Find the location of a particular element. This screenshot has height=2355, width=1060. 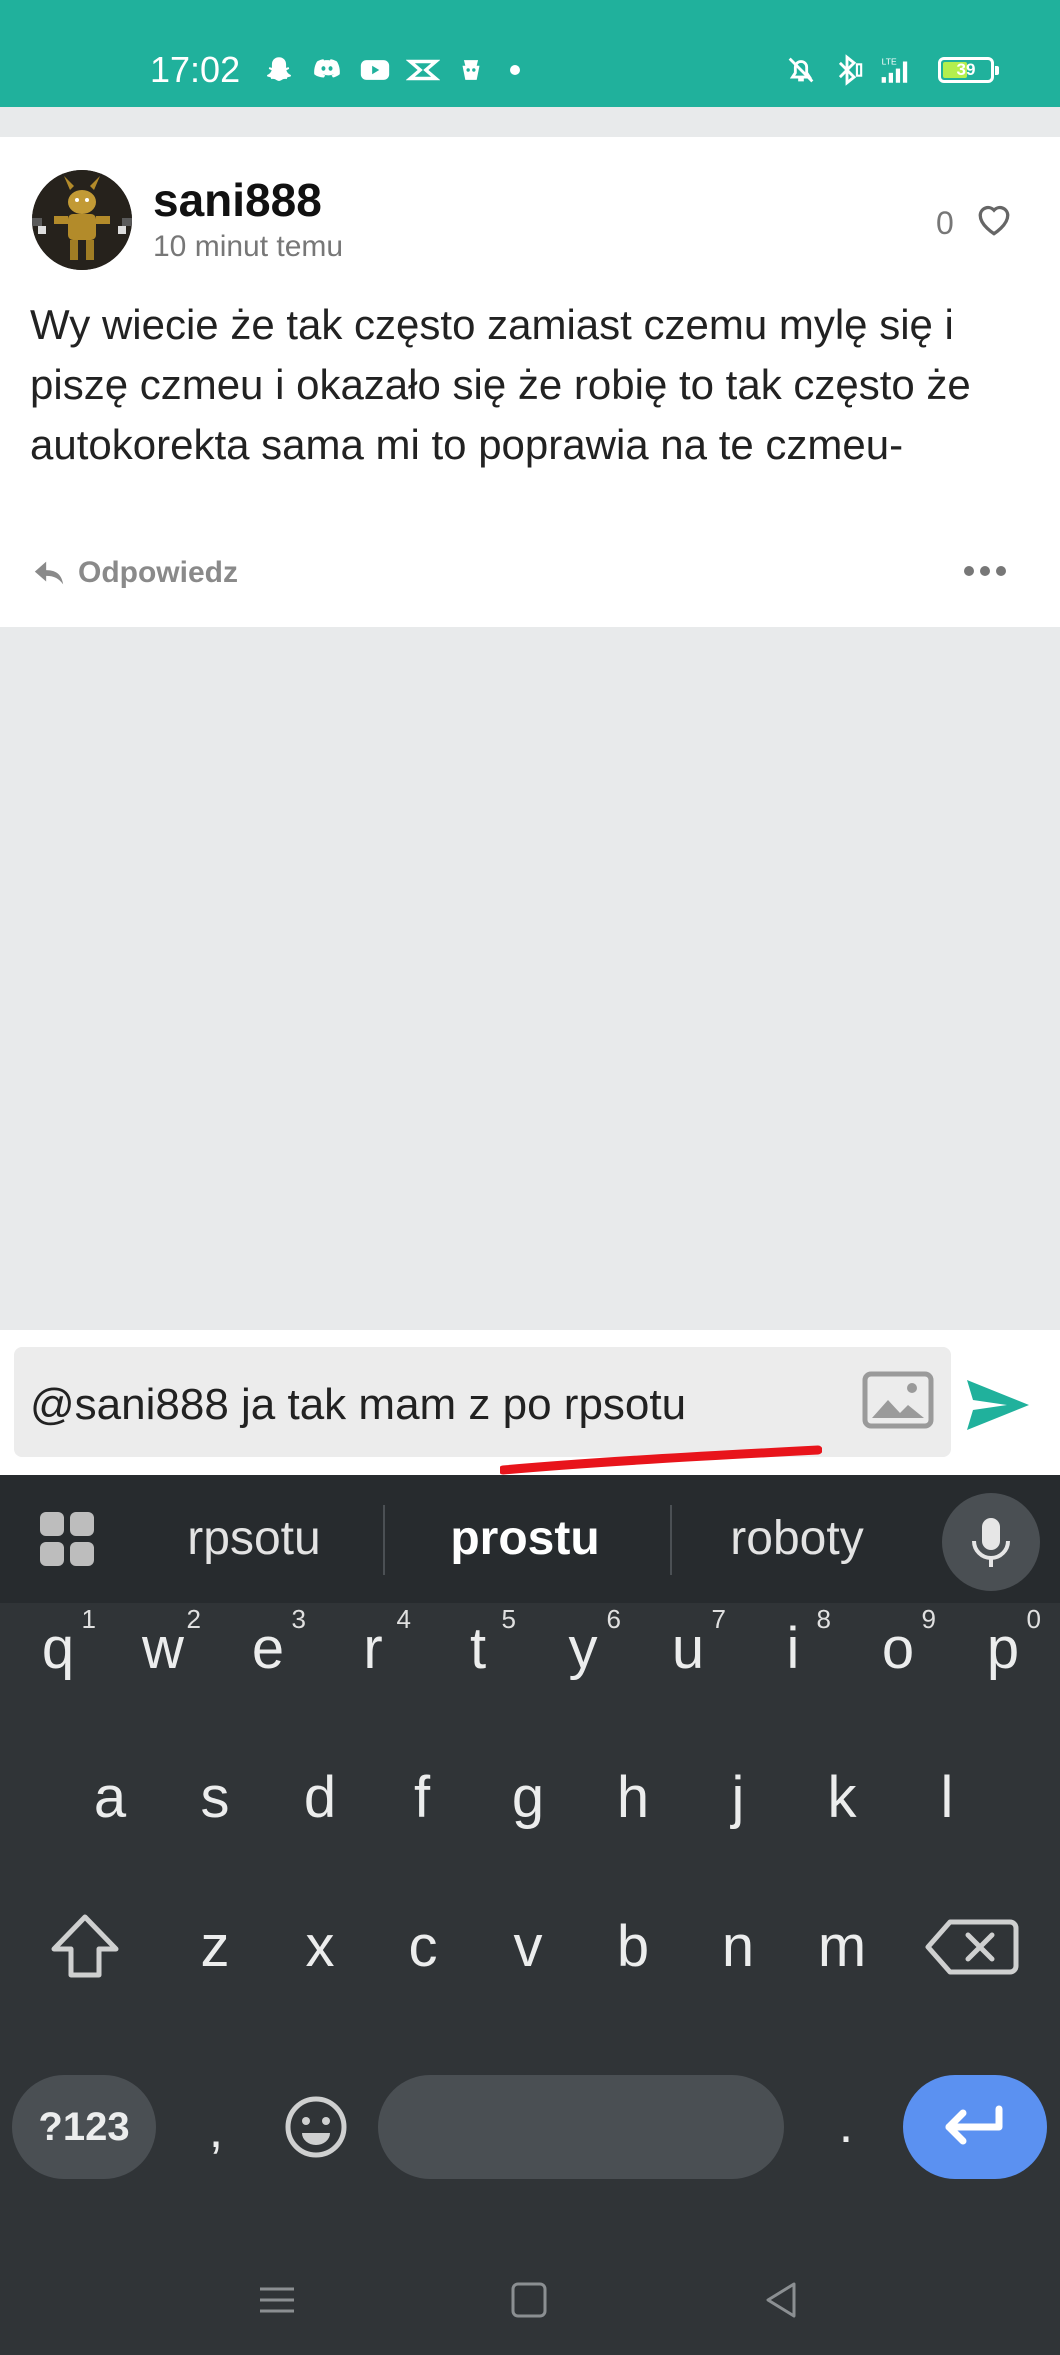

battery-icon: 39 is located at coordinates (968, 70).